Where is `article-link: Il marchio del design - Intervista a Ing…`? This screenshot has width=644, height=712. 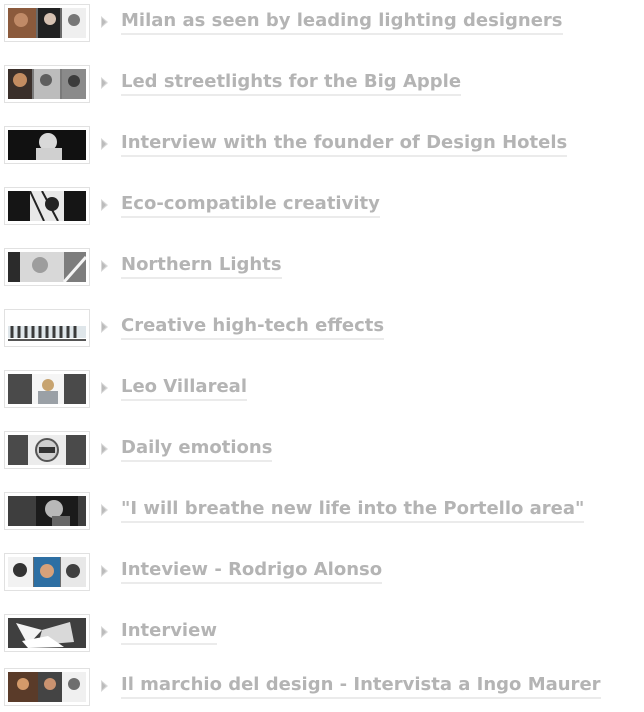 article-link: Il marchio del design - Intervista a Ing… is located at coordinates (361, 686).